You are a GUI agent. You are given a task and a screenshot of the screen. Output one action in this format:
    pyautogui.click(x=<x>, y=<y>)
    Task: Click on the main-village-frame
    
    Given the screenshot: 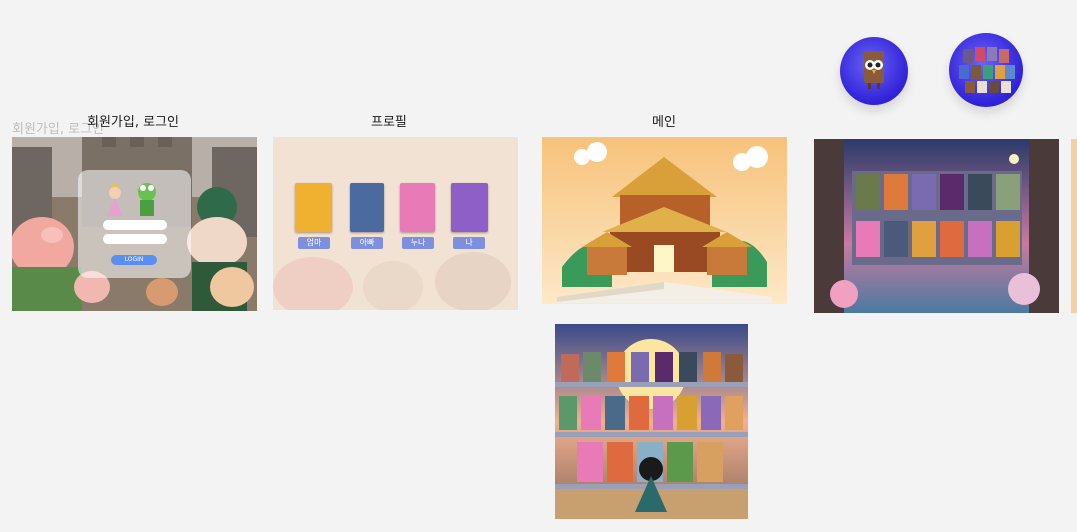 What is the action you would take?
    pyautogui.click(x=664, y=220)
    